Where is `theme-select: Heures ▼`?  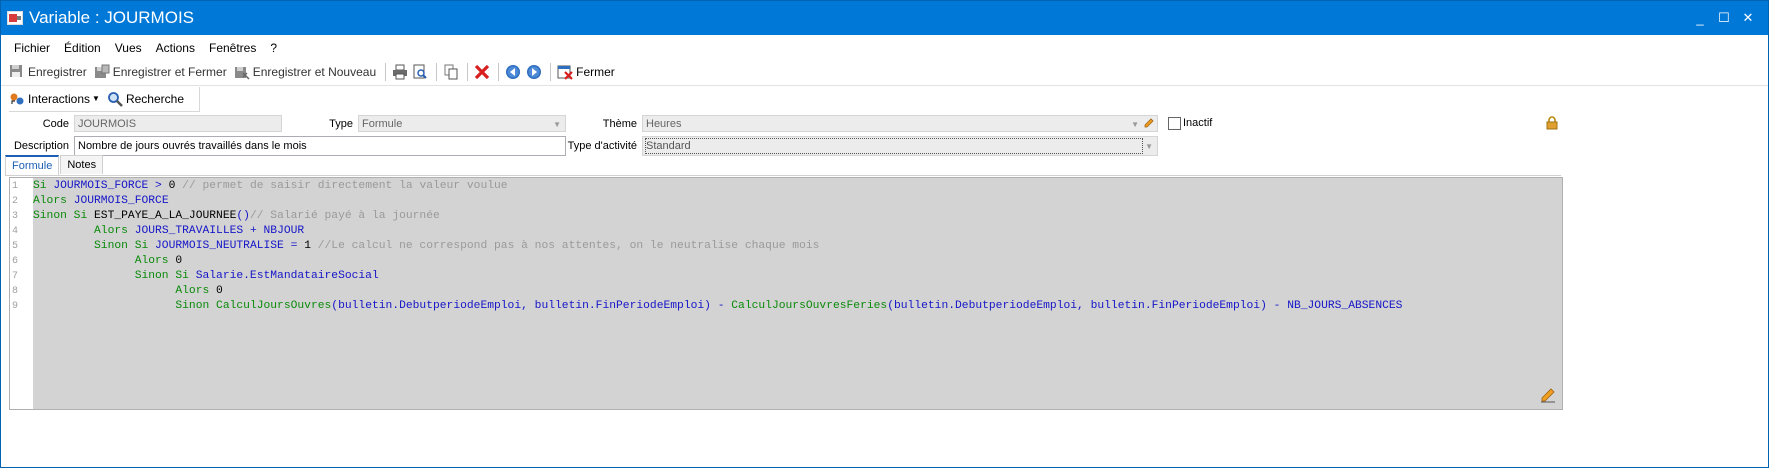
theme-select: Heures ▼ is located at coordinates (900, 123).